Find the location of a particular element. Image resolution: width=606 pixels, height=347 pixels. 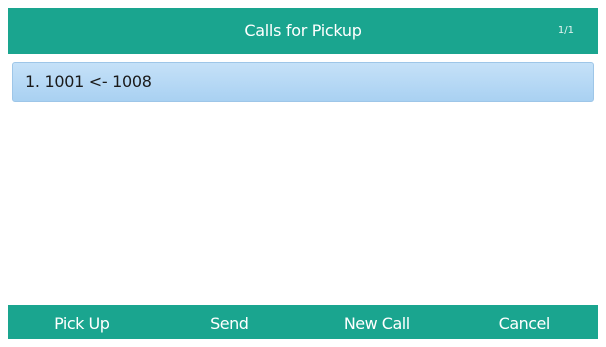

cancel-button: Cancel is located at coordinates (525, 322).